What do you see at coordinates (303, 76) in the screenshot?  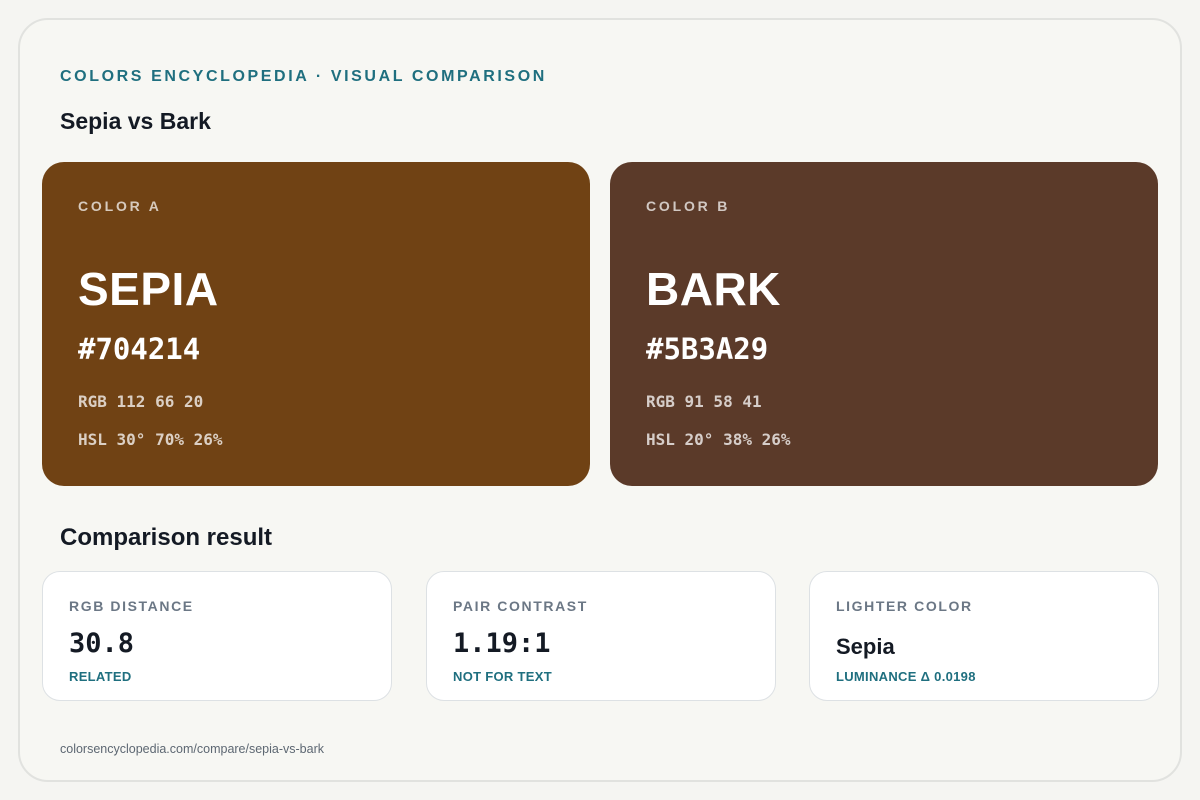 I see `site-eyebrow: COLORS ENCYCLOPEDIA · VISUAL COMPARISON` at bounding box center [303, 76].